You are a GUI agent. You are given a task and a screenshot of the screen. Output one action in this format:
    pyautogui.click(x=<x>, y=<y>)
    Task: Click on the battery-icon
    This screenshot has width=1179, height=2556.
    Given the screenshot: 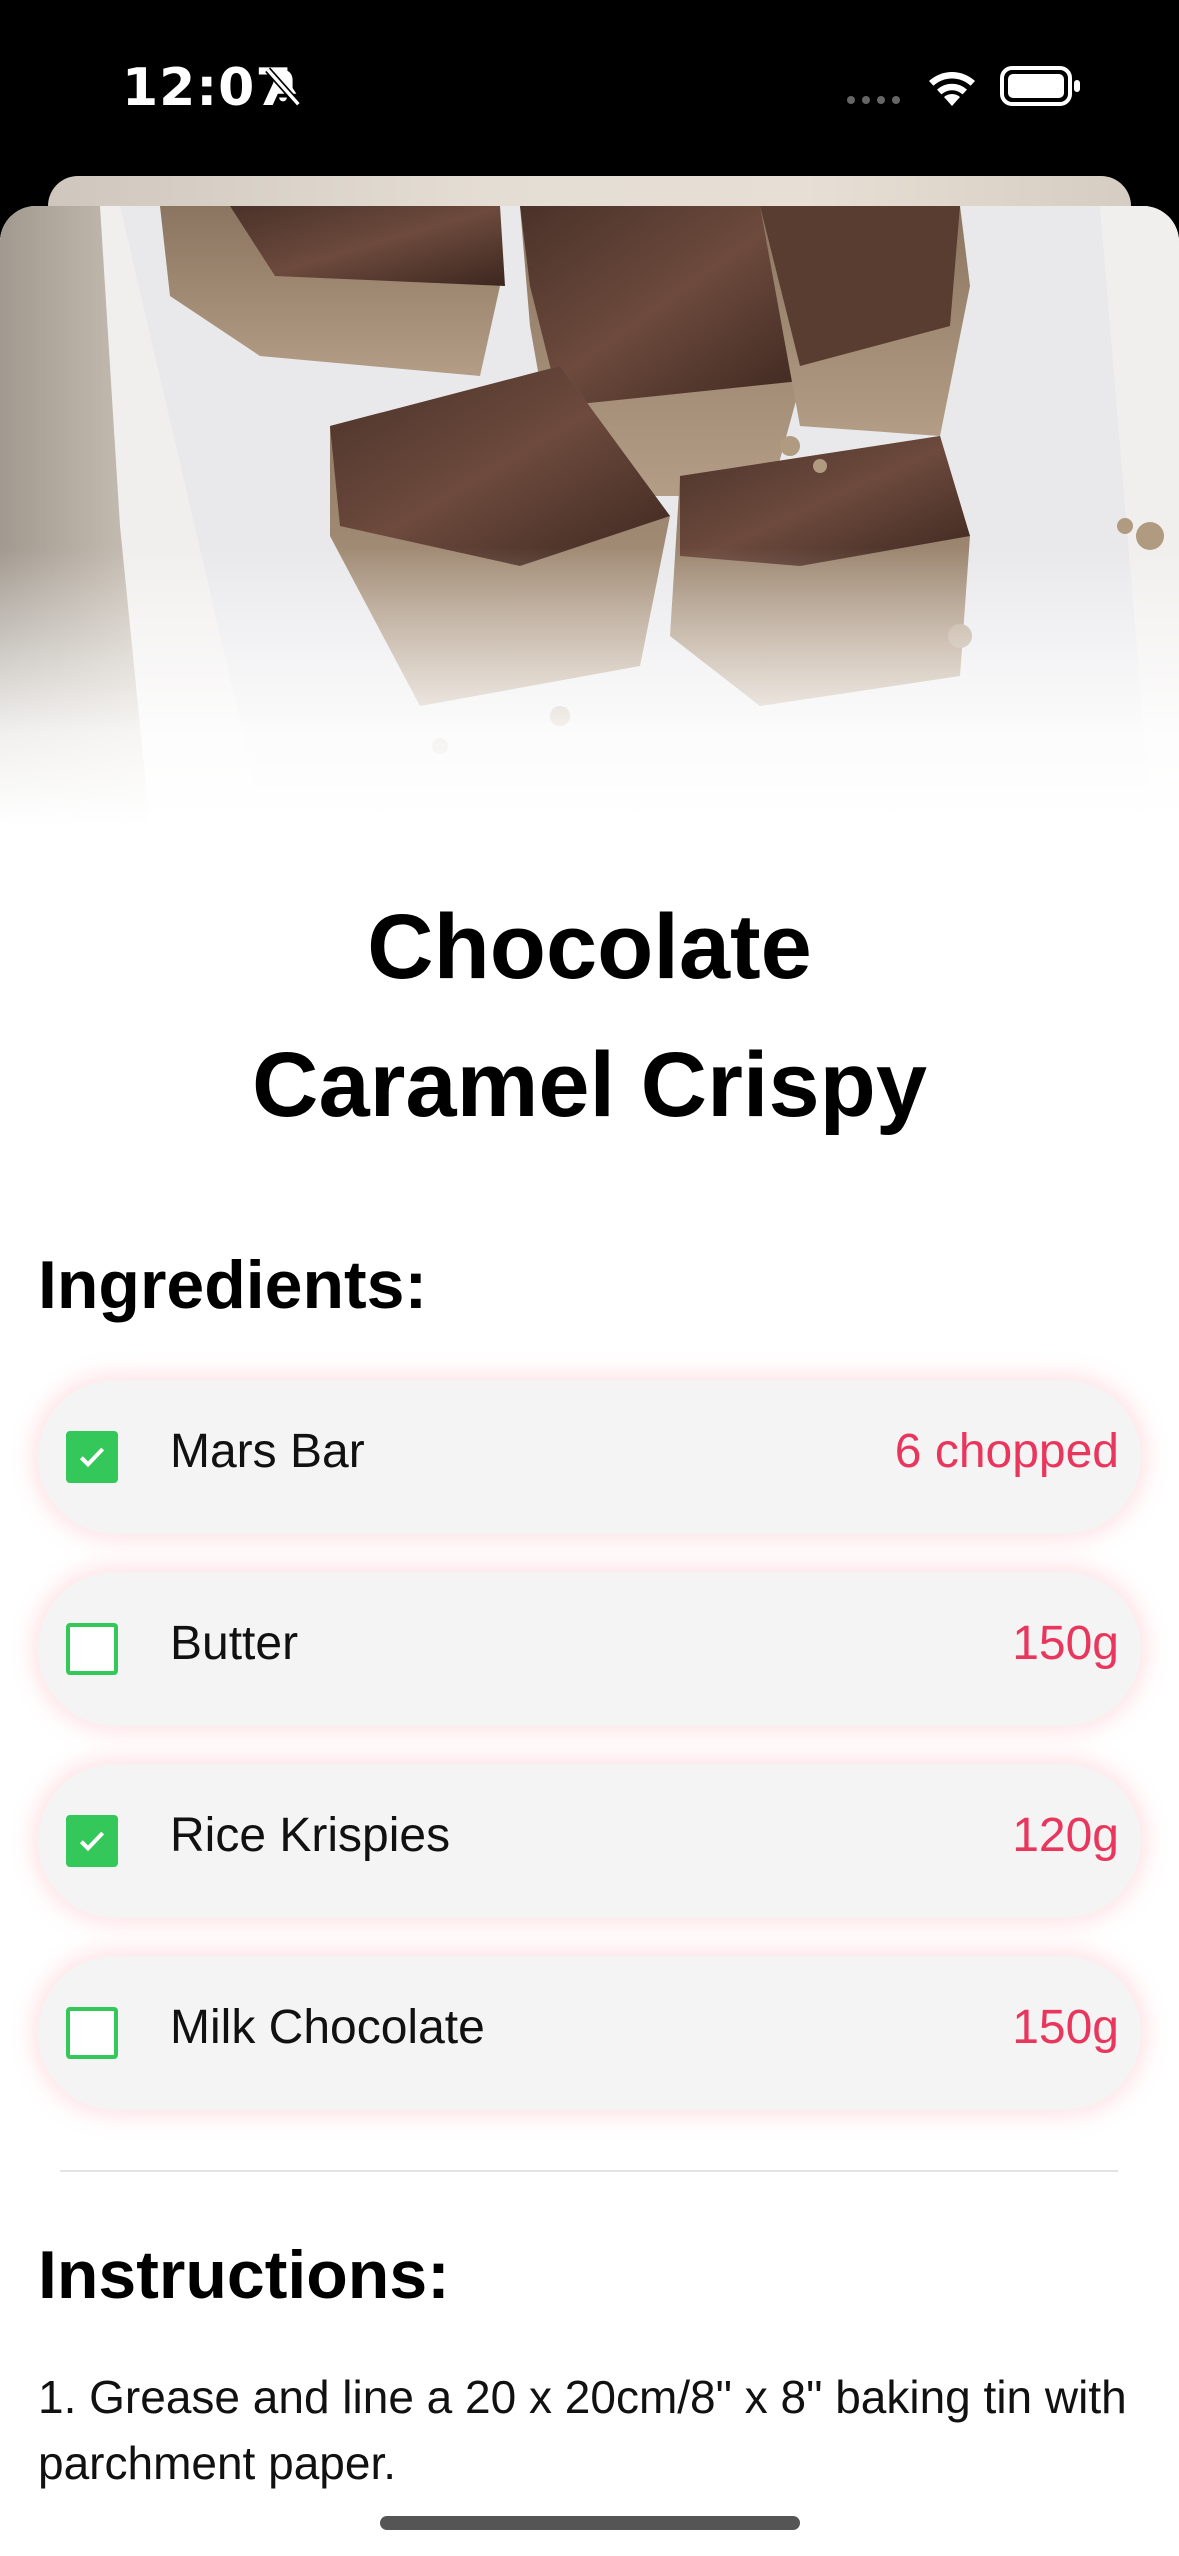 What is the action you would take?
    pyautogui.click(x=1040, y=86)
    